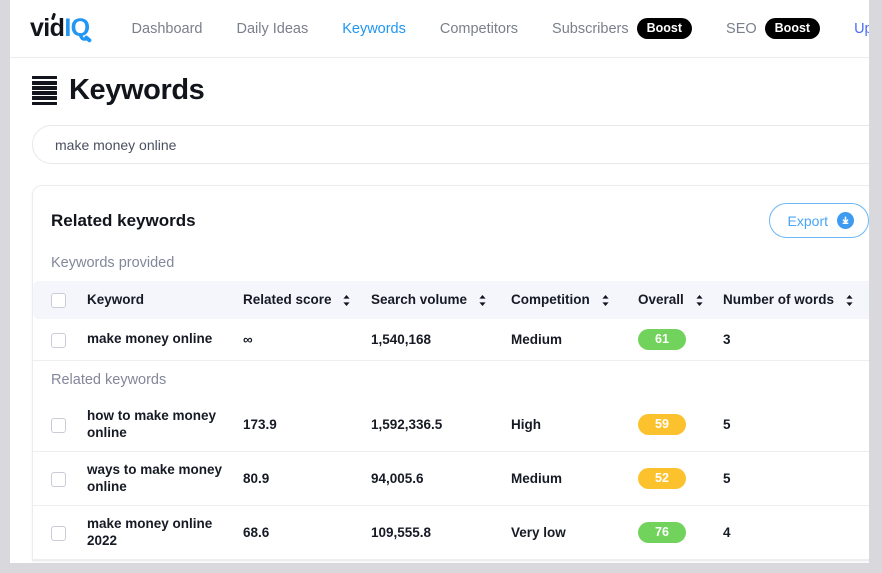 This screenshot has width=882, height=573. What do you see at coordinates (441, 340) in the screenshot?
I see `cell-search-volume: 1,540,168` at bounding box center [441, 340].